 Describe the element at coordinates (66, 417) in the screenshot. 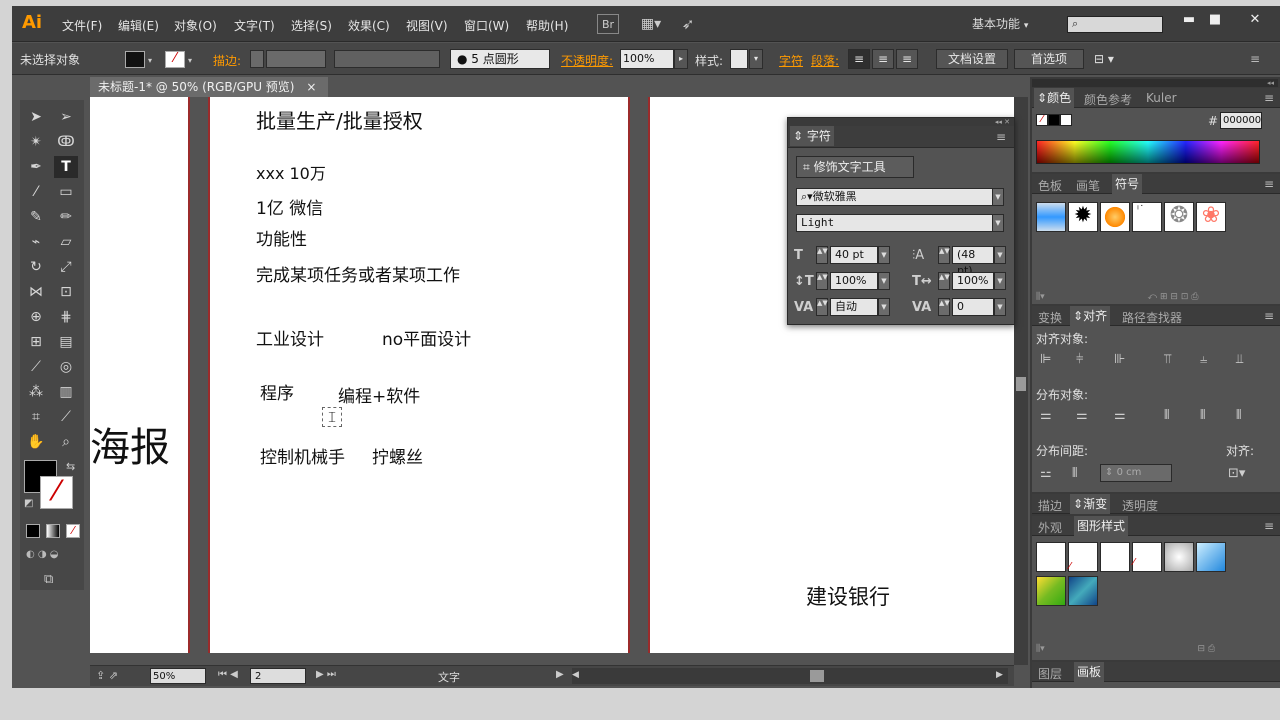

I see `slice-tool-icon: ⟋` at that location.